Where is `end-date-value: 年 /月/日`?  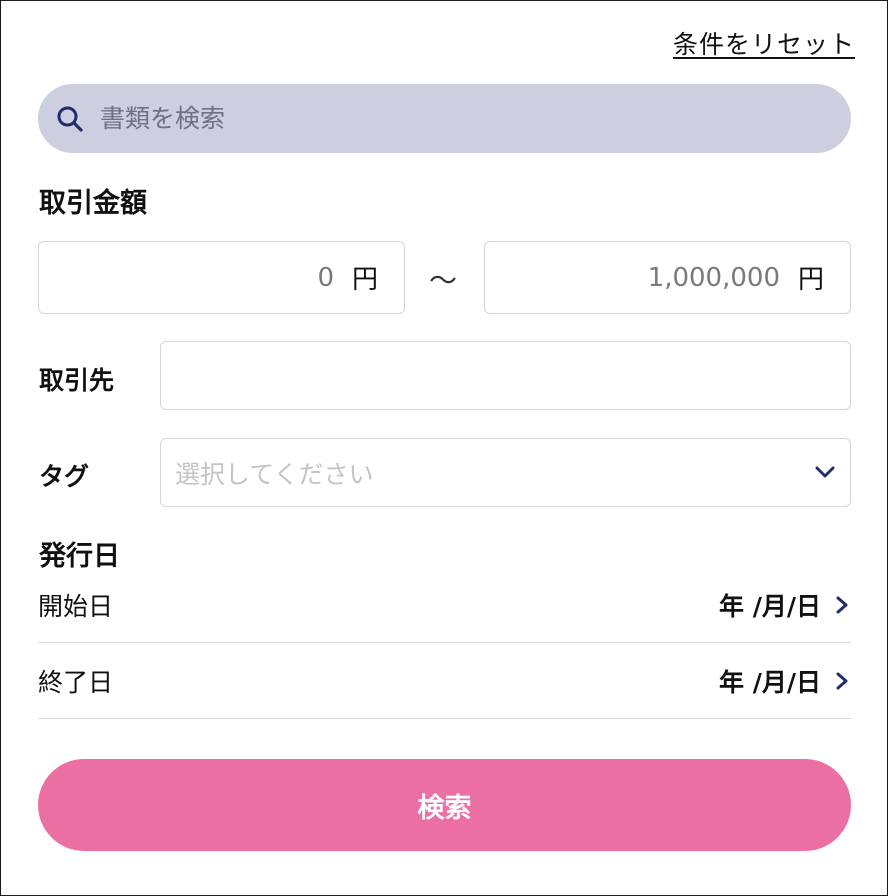
end-date-value: 年 /月/日 is located at coordinates (785, 681).